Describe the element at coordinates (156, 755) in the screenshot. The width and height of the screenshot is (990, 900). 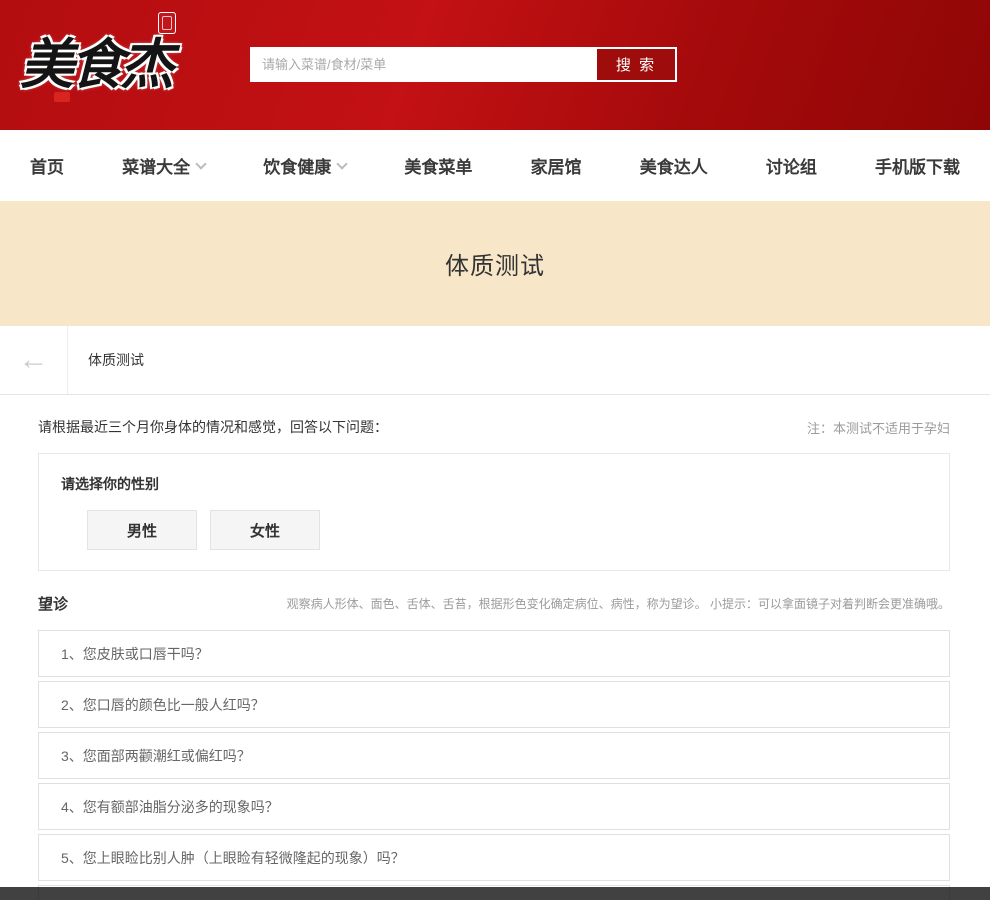
I see `question-text: 3、您面部两颧潮红或偏红吗？` at that location.